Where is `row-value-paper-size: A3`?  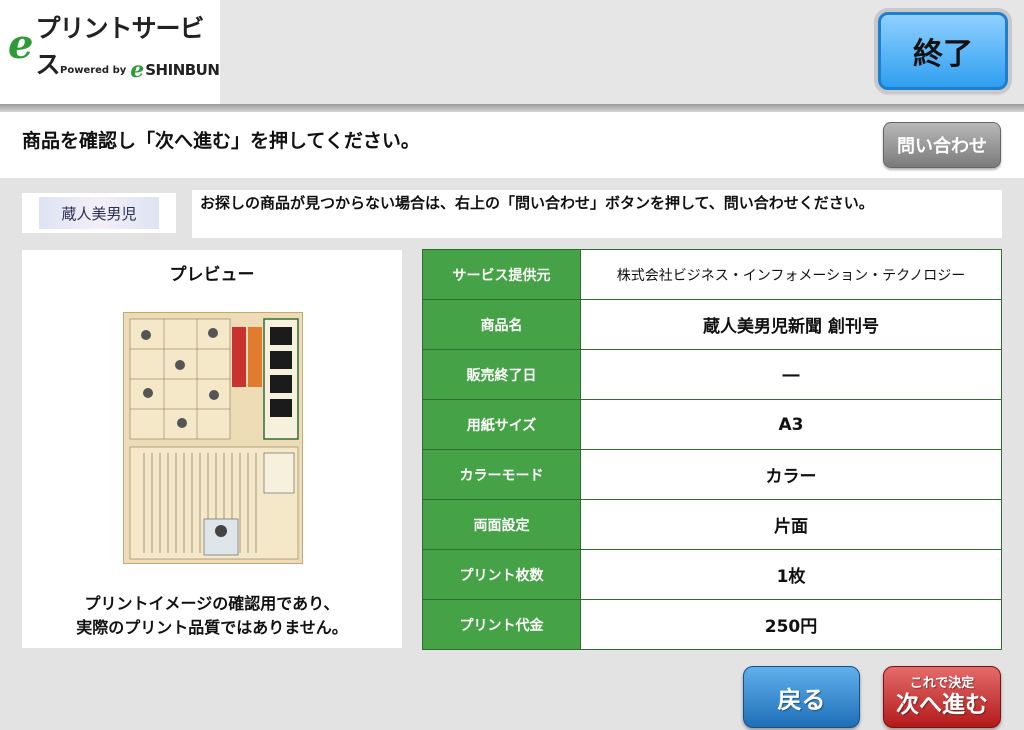 row-value-paper-size: A3 is located at coordinates (791, 424).